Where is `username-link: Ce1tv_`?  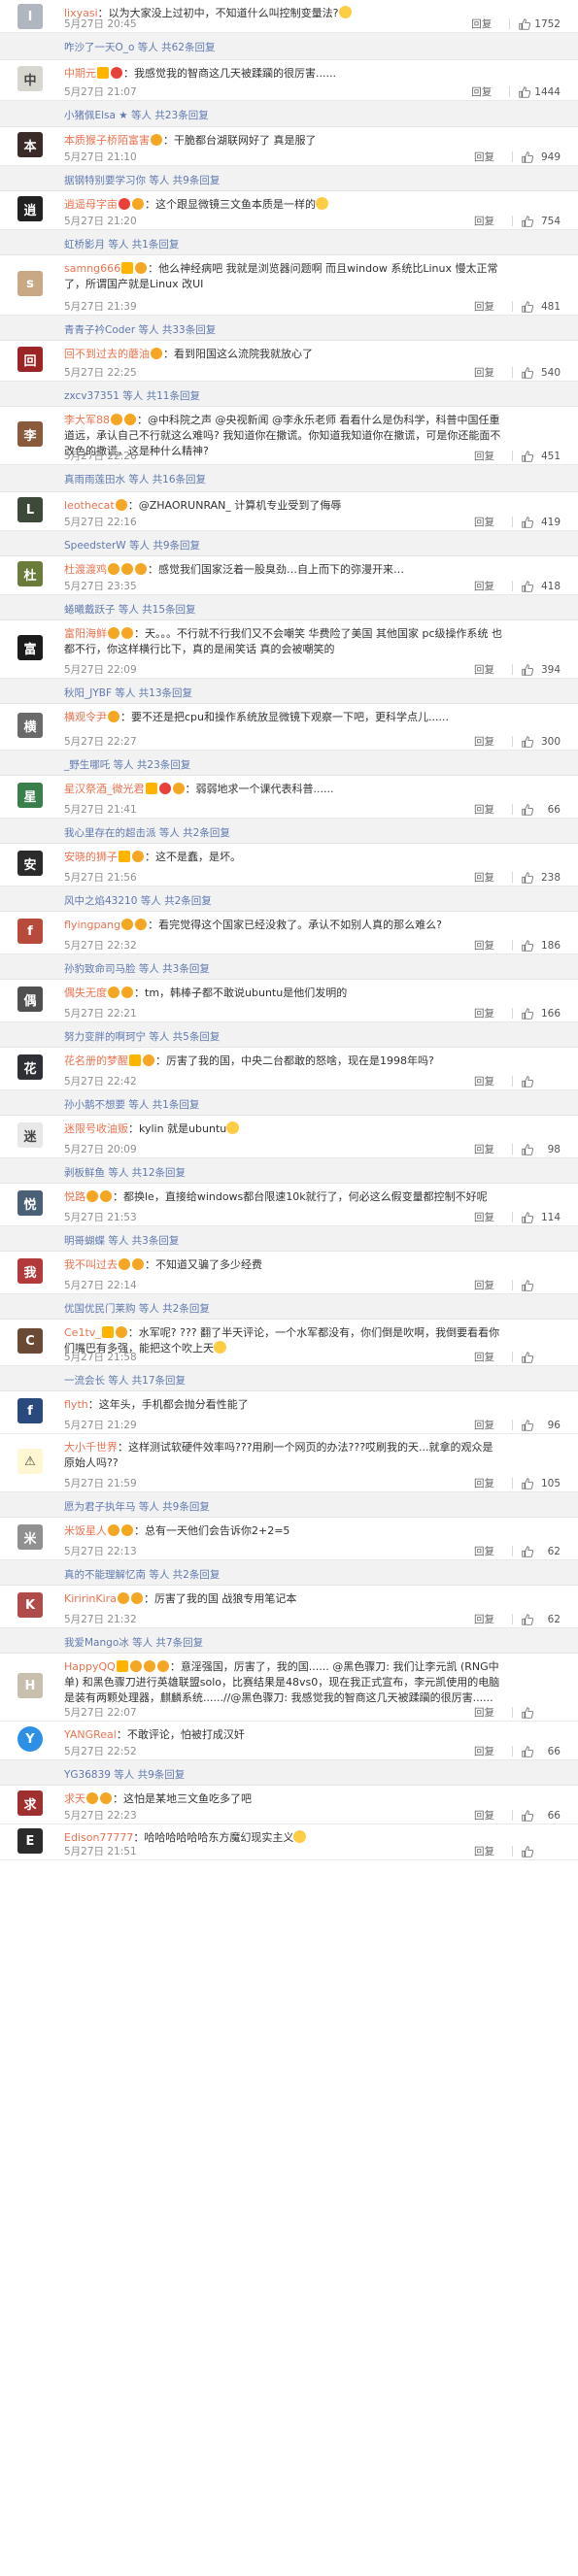 username-link: Ce1tv_ is located at coordinates (82, 1332).